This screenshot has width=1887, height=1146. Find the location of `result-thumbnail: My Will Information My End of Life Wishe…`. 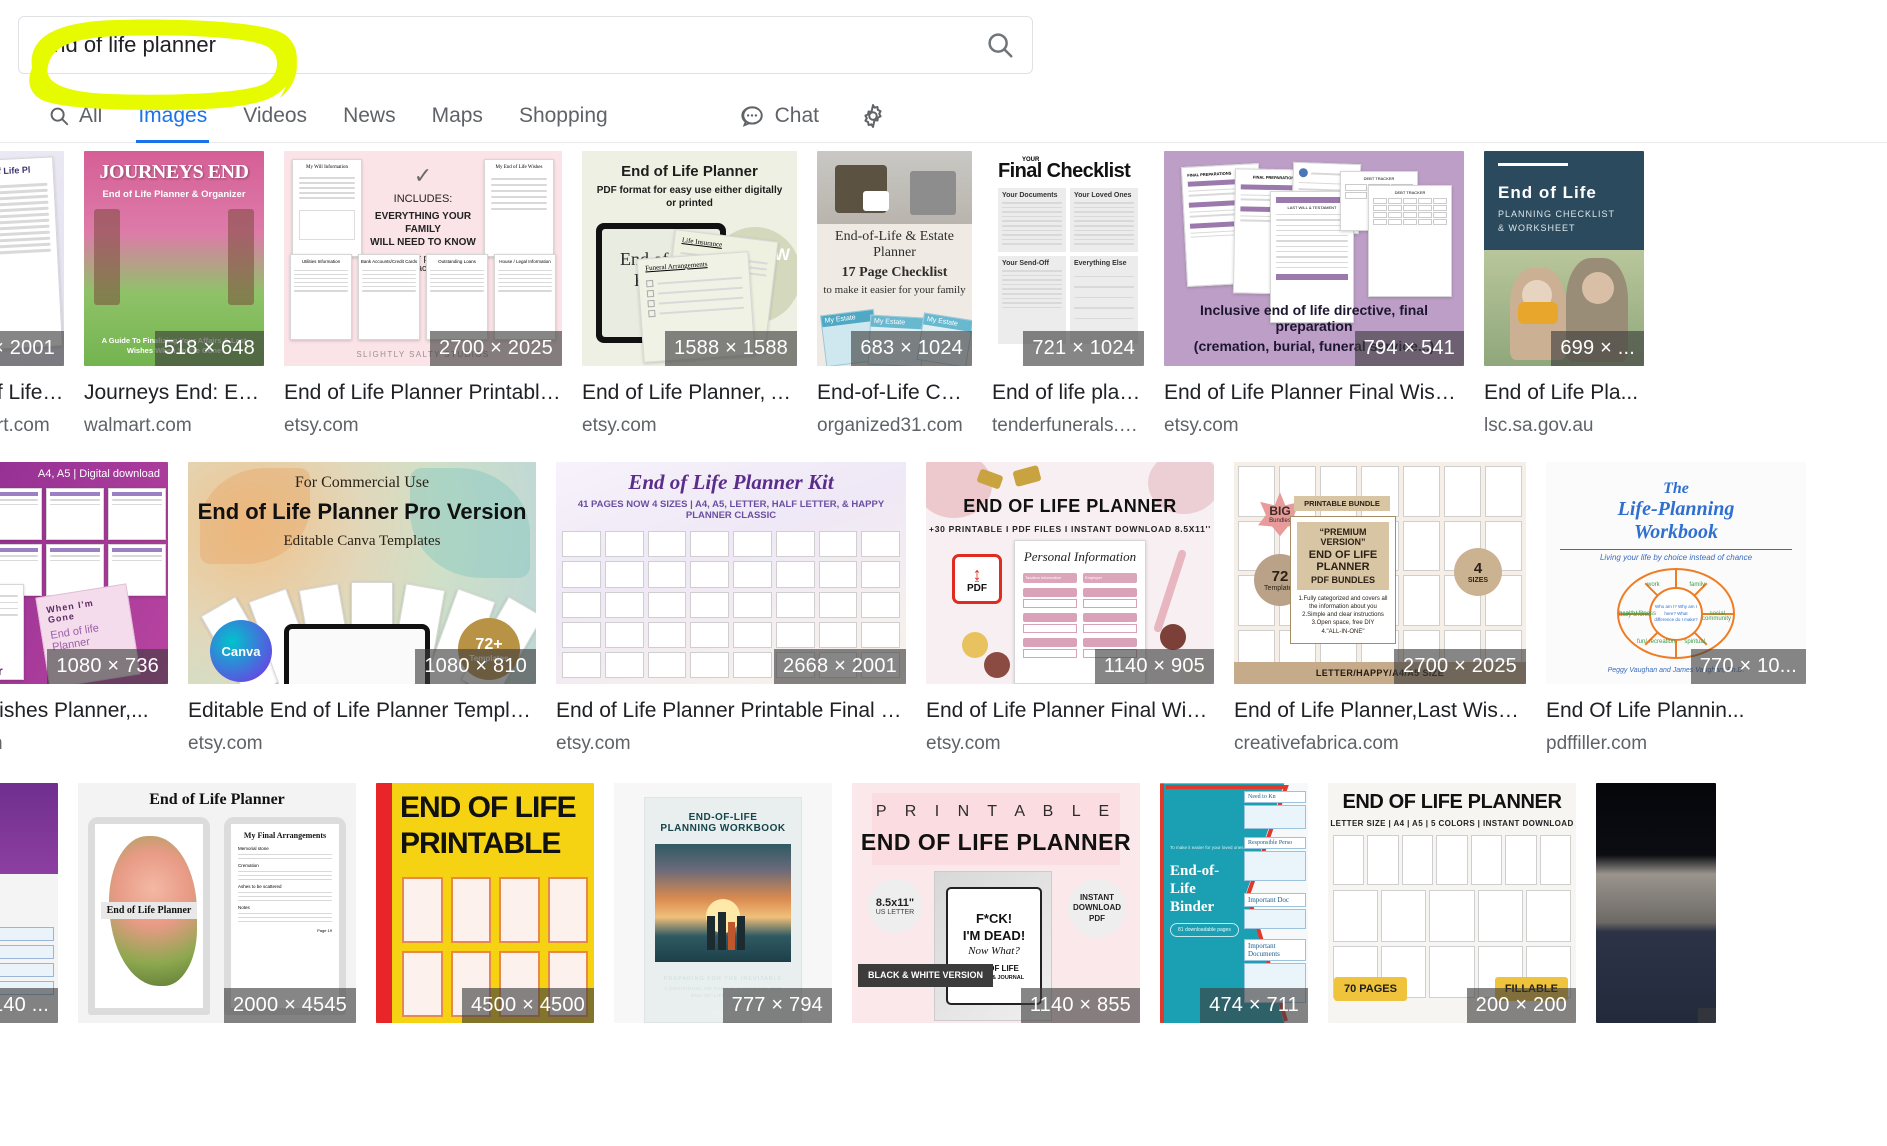

result-thumbnail: My Will Information My End of Life Wishe… is located at coordinates (423, 258).